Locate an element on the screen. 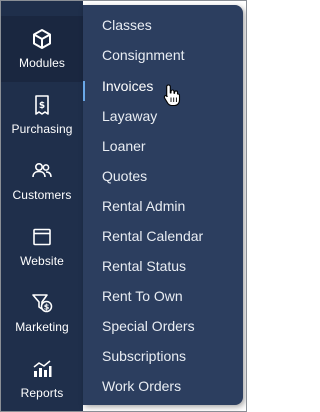 The width and height of the screenshot is (320, 412). funnel-dollar-icon: $ is located at coordinates (42, 303).